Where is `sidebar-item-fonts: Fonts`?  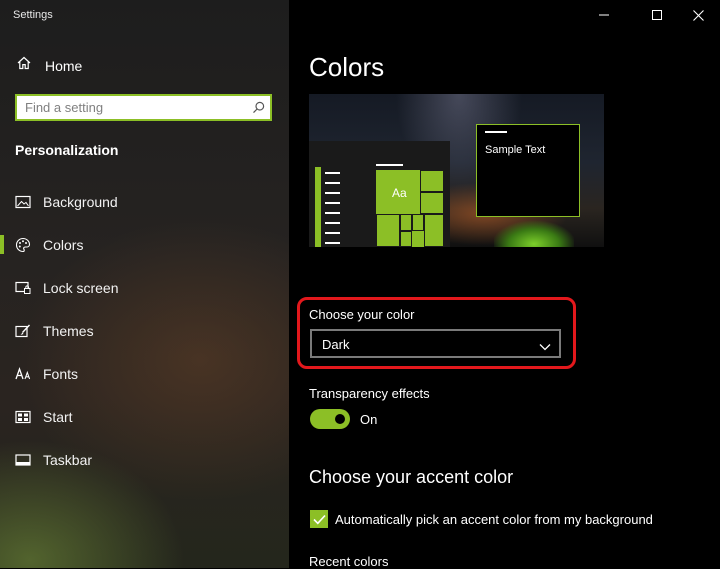 sidebar-item-fonts: Fonts is located at coordinates (144, 373).